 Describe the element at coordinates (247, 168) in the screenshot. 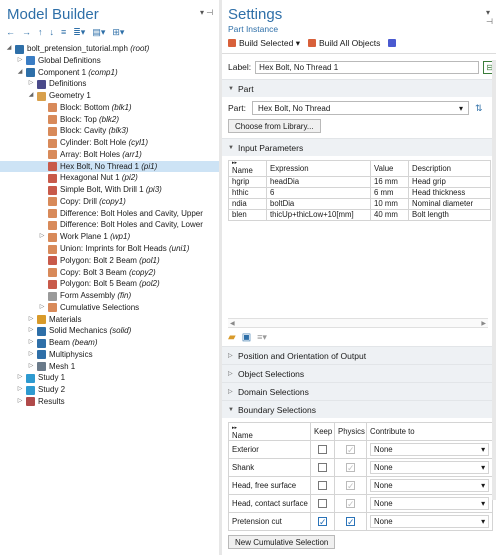

I see `column-header: ▸▸ Name` at that location.